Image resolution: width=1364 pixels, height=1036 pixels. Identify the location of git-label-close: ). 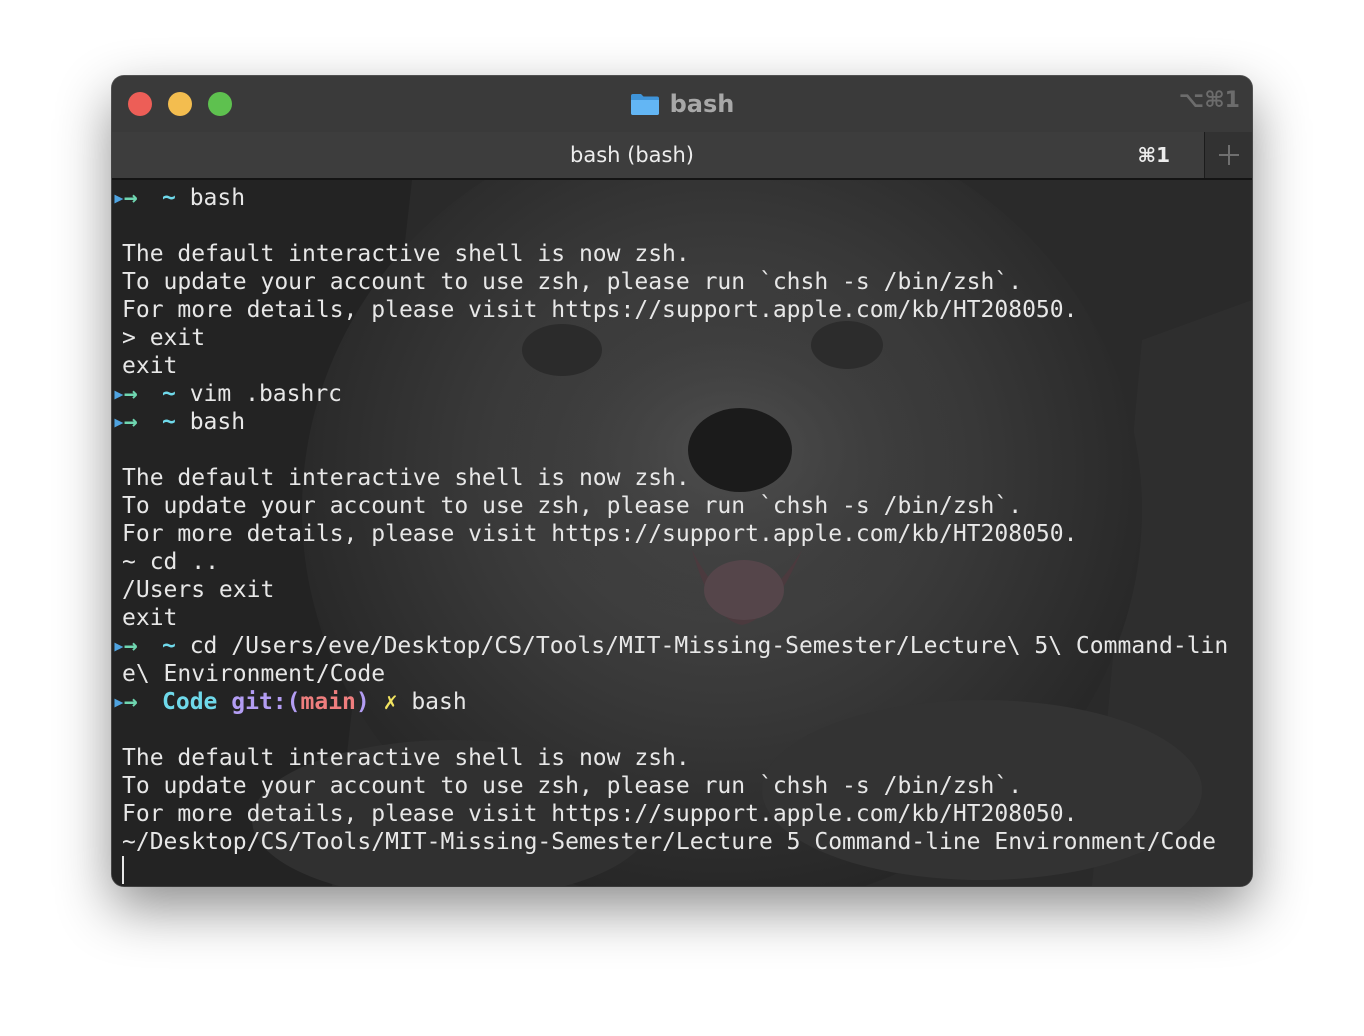
(362, 702).